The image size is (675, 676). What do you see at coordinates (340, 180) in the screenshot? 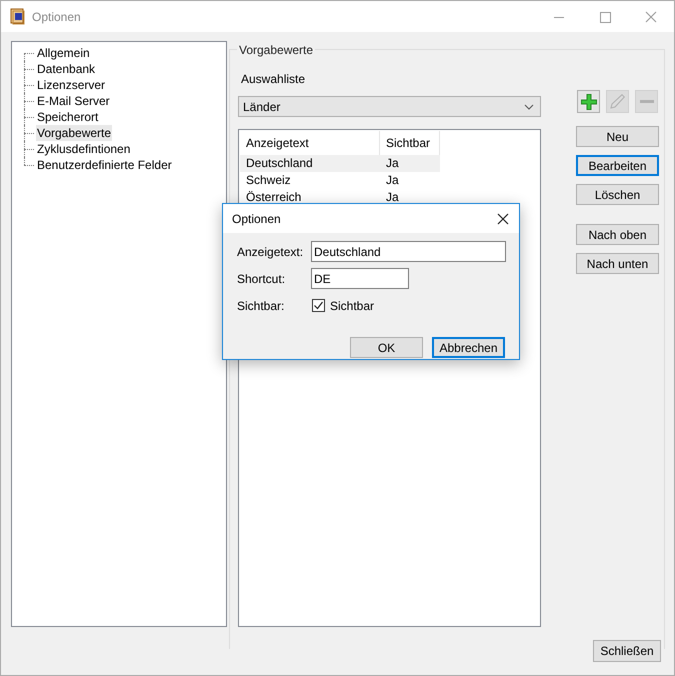
I see `table-row: Schweiz Ja` at bounding box center [340, 180].